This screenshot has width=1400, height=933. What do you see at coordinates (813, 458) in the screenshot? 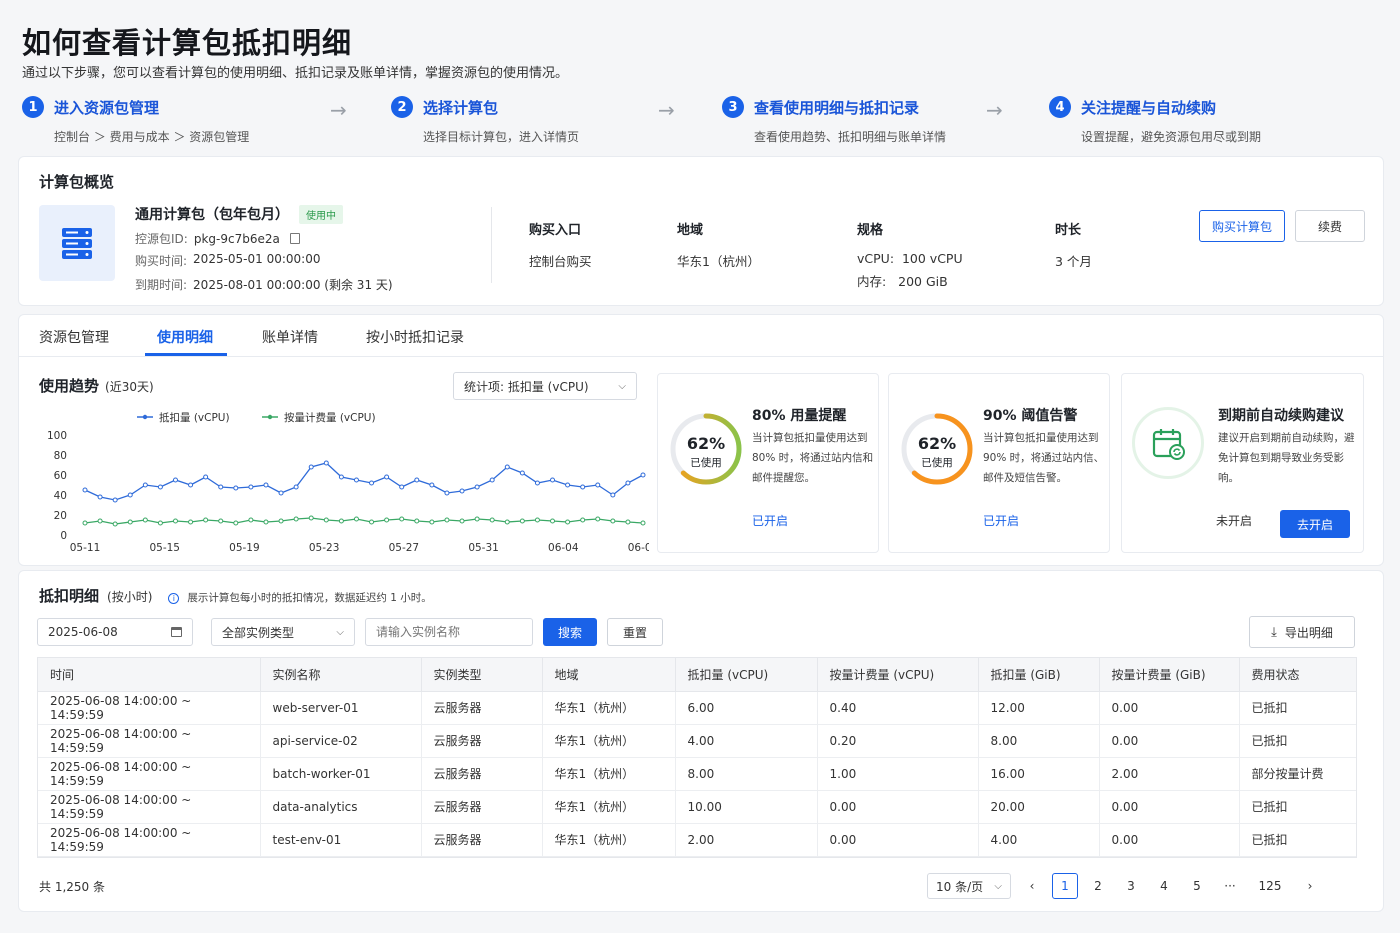
I see `alert-desc: 当计算包抵扣量使用达到80% 时，将通过站内信和邮件提醒您。` at bounding box center [813, 458].